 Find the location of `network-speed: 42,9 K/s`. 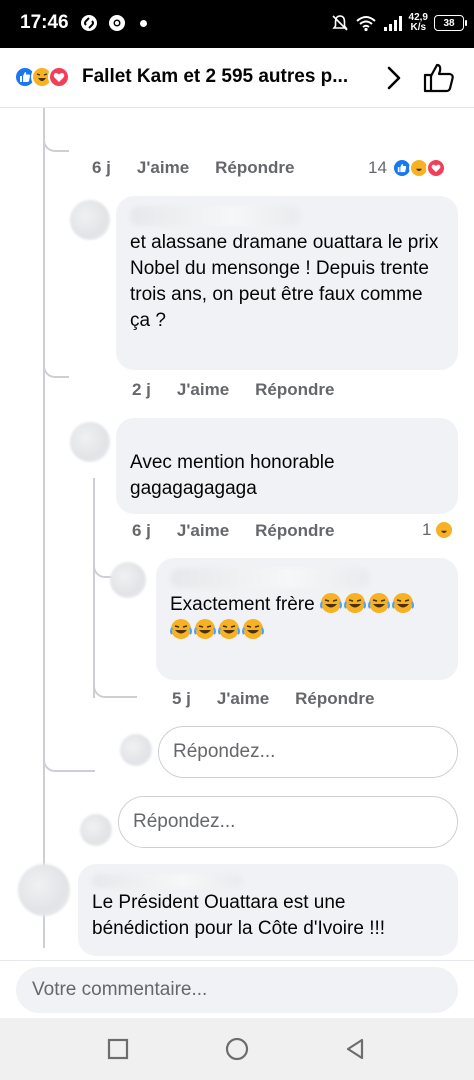

network-speed: 42,9 K/s is located at coordinates (418, 23).